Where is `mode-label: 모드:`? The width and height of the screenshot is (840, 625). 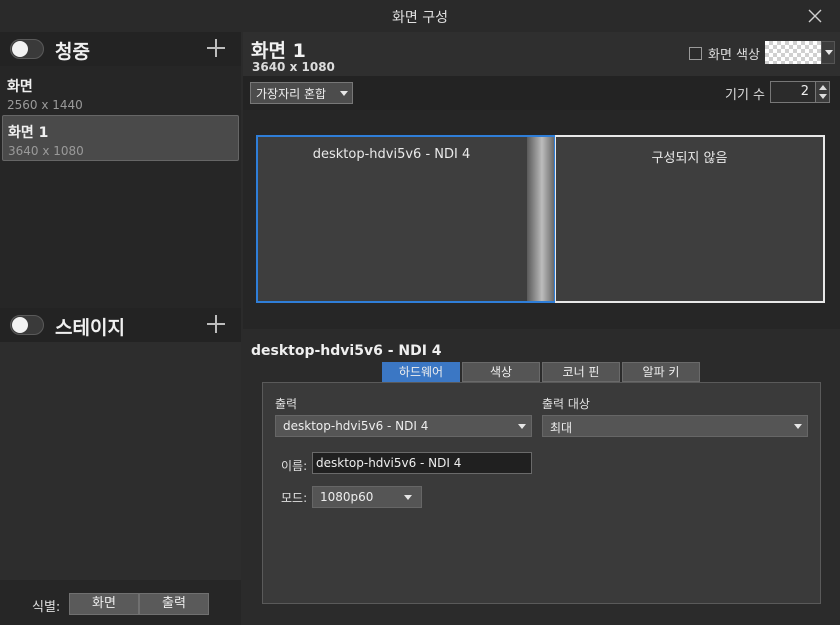
mode-label: 모드: is located at coordinates (294, 498).